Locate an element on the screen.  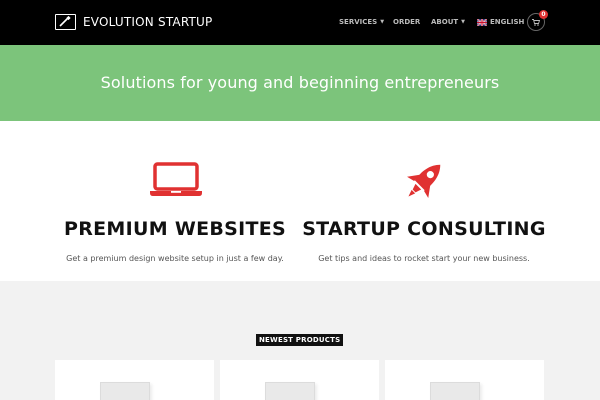
nav-services-label: SERVICES is located at coordinates (358, 22).